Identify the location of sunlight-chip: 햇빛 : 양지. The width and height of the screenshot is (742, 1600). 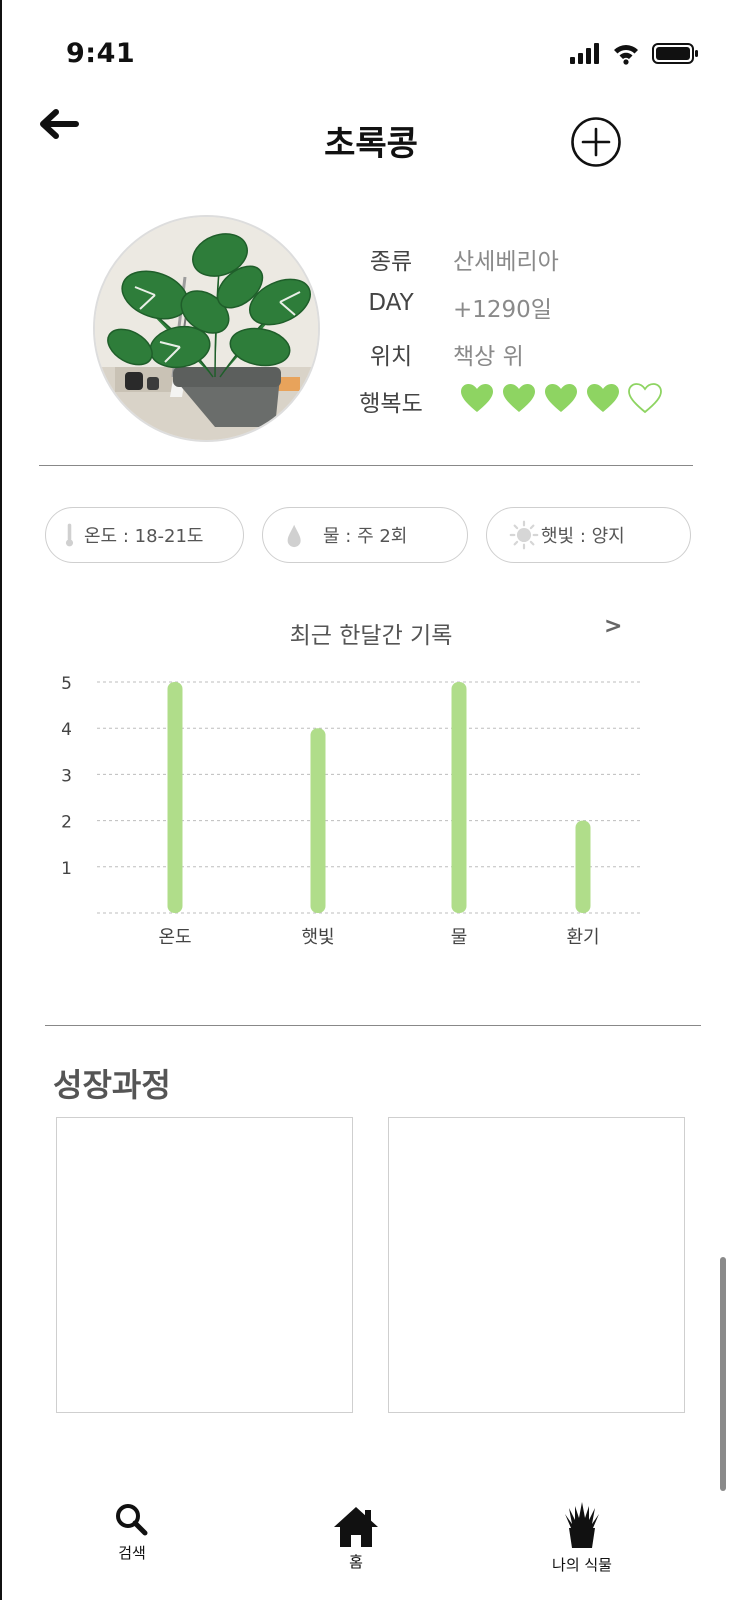
(588, 535).